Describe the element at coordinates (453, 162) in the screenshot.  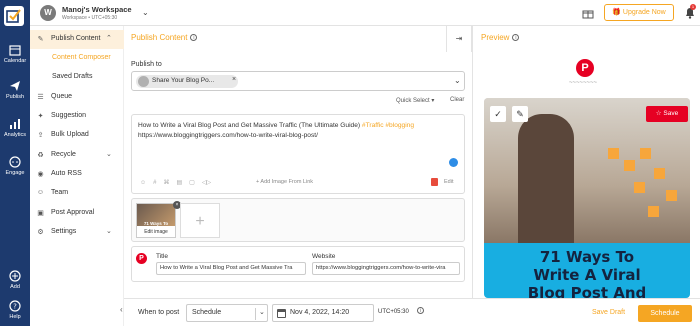
I see `verified-check-icon` at that location.